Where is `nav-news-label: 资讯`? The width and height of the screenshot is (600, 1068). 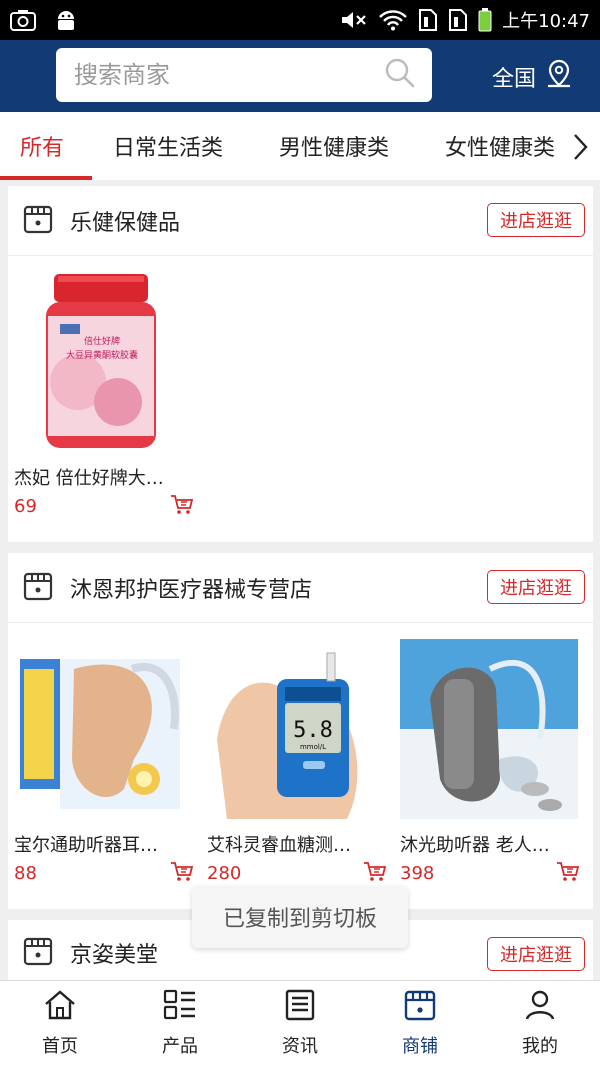 nav-news-label: 资讯 is located at coordinates (300, 1046).